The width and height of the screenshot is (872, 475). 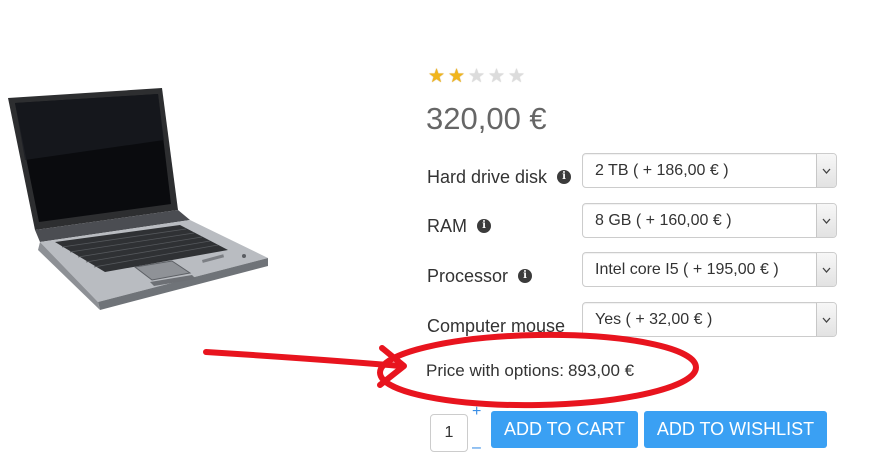 What do you see at coordinates (662, 170) in the screenshot?
I see `select-value: 2 TB ( + 186,00 € )` at bounding box center [662, 170].